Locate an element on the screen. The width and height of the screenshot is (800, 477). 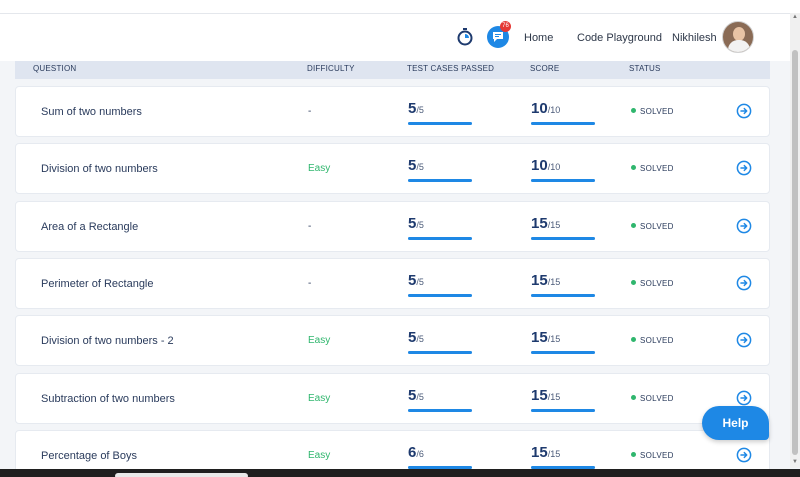
nav-link-code-playground: Code Playground is located at coordinates (619, 38).